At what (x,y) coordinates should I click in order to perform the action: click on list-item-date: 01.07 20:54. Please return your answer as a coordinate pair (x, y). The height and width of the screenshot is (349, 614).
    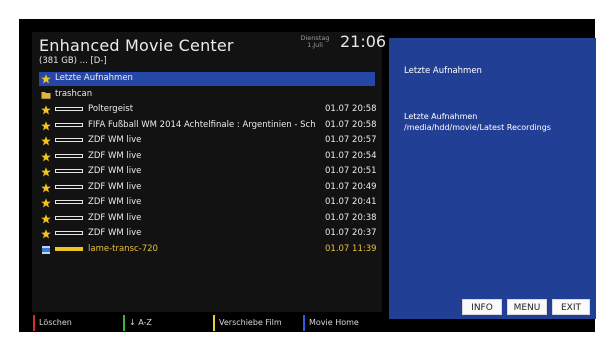
    Looking at the image, I should click on (351, 155).